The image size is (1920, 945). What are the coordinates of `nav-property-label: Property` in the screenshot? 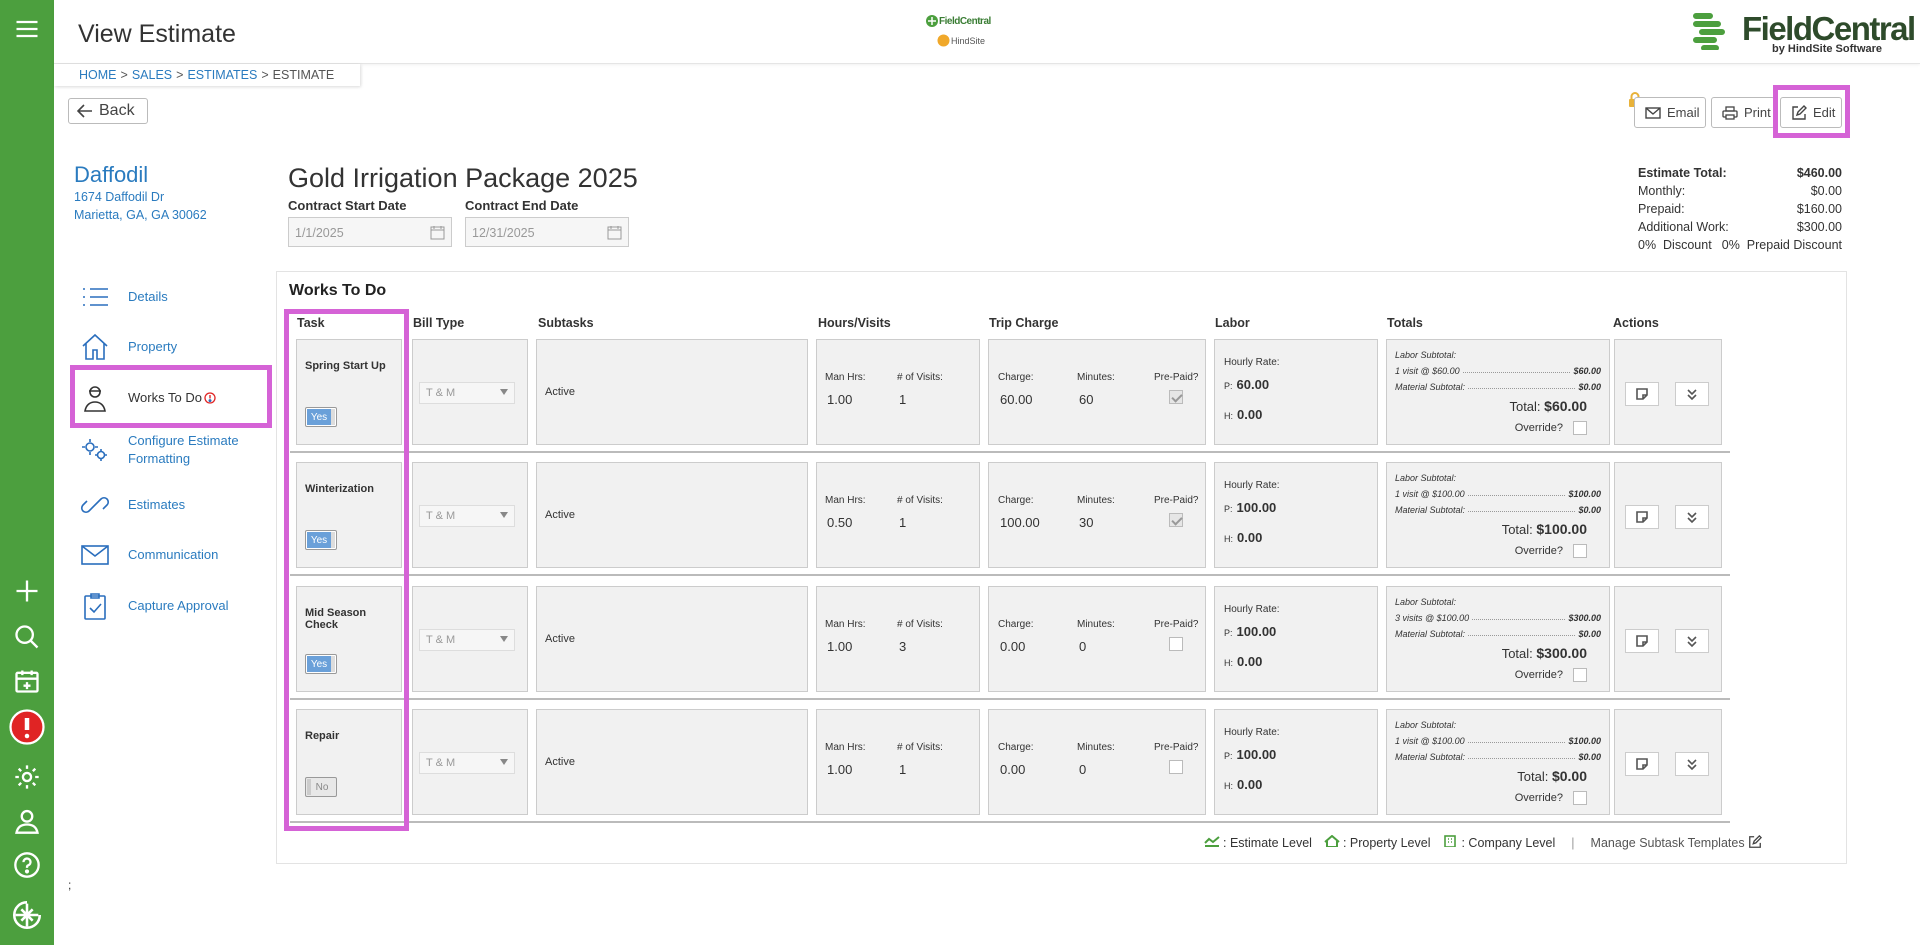 It's located at (153, 346).